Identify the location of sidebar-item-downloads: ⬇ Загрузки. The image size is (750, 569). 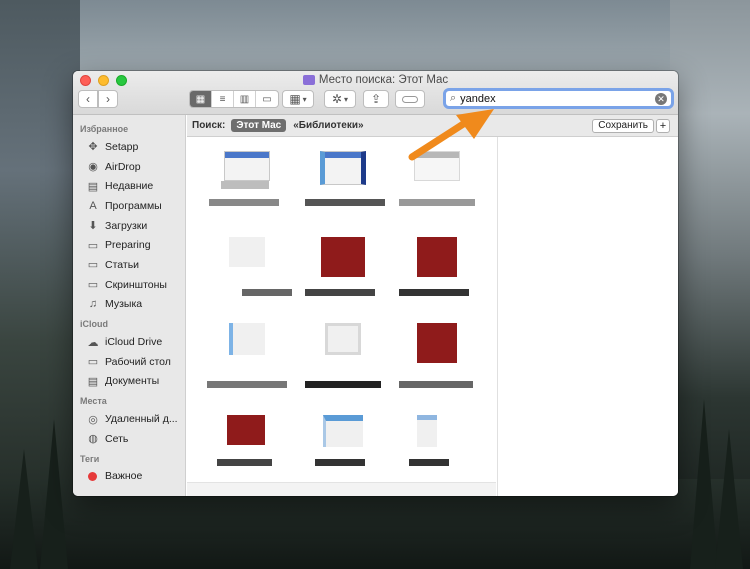
(129, 226).